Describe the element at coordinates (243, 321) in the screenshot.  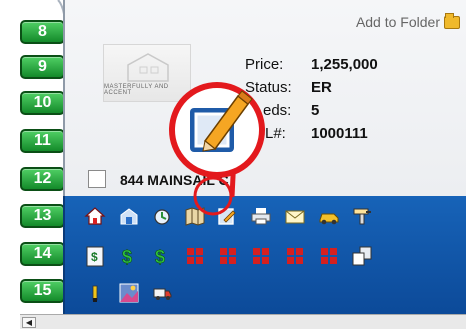
I see `horizontal-scrollbar: ◀` at that location.